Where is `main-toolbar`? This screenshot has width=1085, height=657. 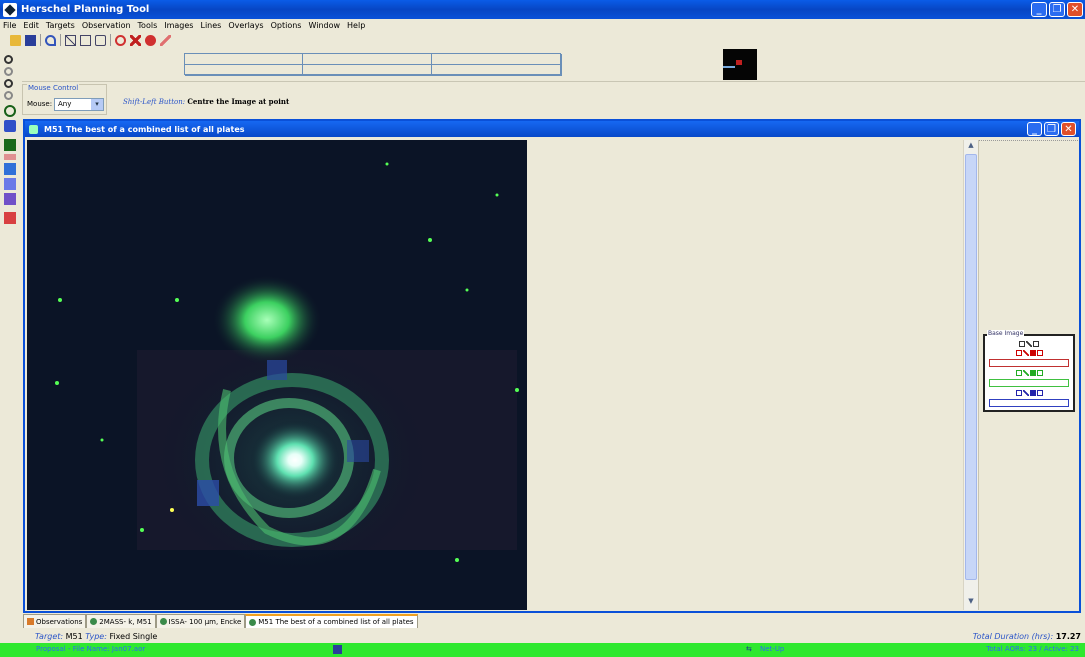 main-toolbar is located at coordinates (90, 40).